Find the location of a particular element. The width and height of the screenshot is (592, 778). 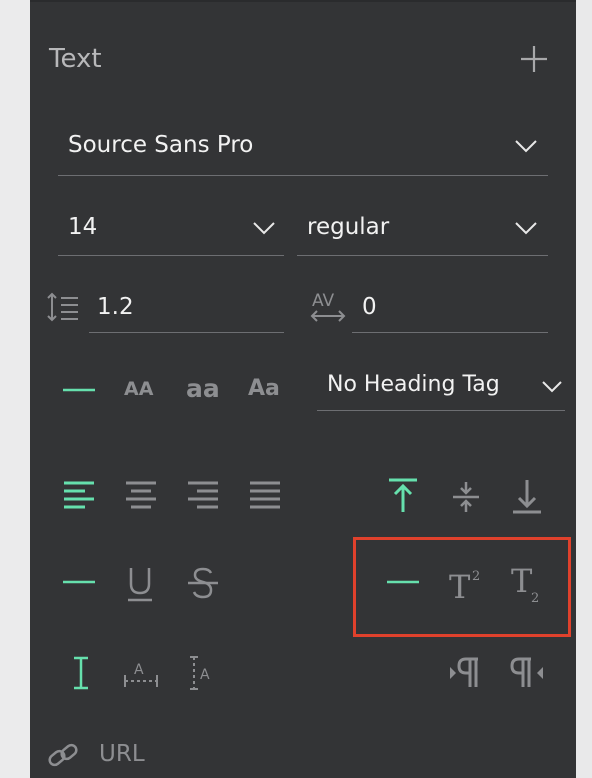

align-bottom-icon is located at coordinates (527, 497).